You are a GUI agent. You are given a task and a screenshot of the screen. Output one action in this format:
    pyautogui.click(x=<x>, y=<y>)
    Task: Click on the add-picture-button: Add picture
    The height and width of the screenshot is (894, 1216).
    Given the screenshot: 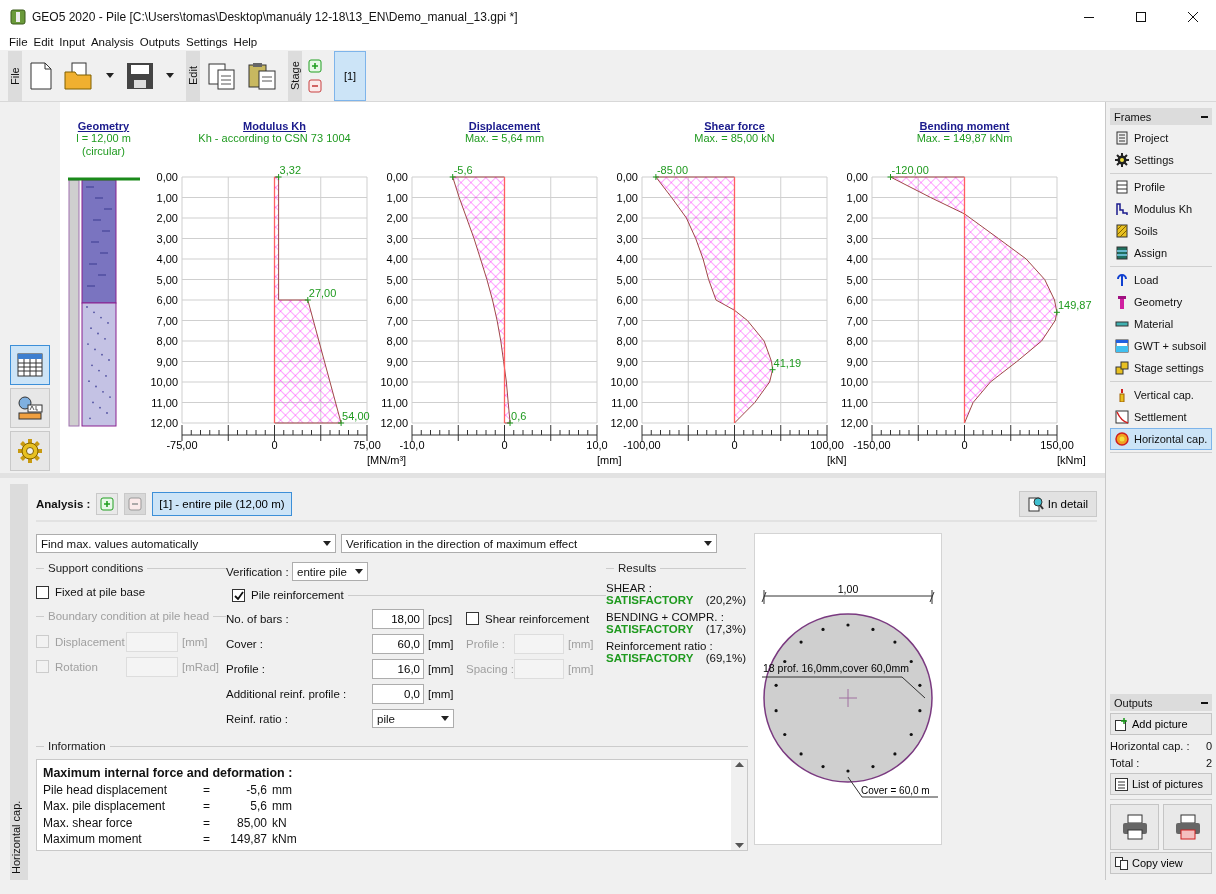 What is the action you would take?
    pyautogui.click(x=1161, y=724)
    